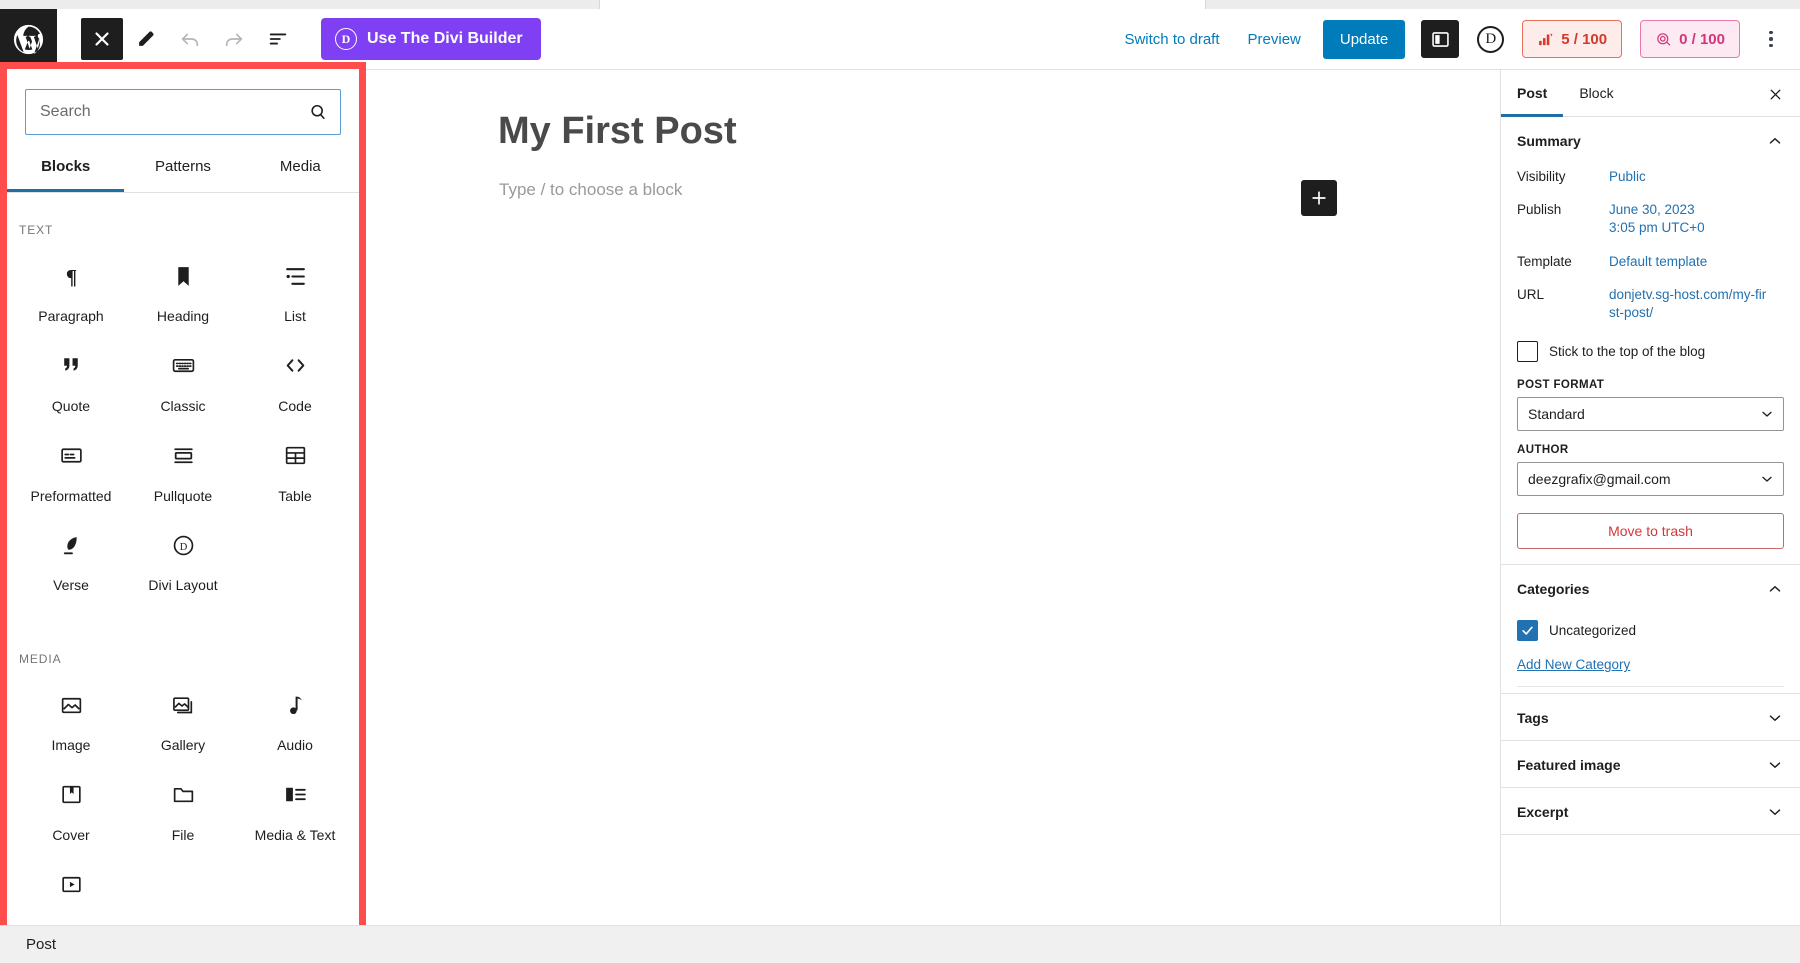  I want to click on svg-text: D, so click(183, 547).